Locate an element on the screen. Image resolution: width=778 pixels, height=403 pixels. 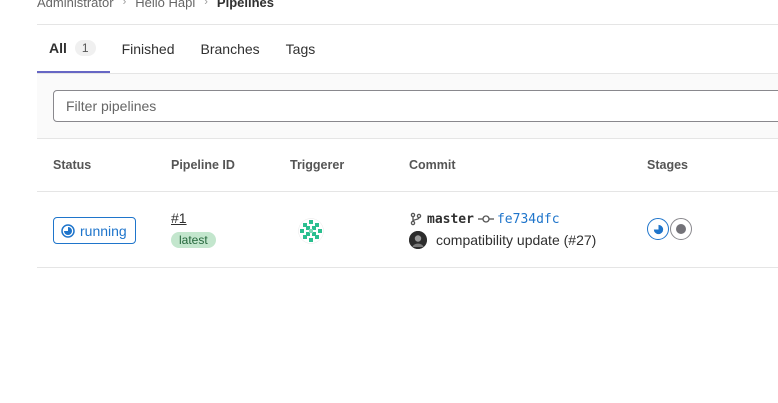
column-header-pipeline-id: Pipeline ID is located at coordinates (203, 165).